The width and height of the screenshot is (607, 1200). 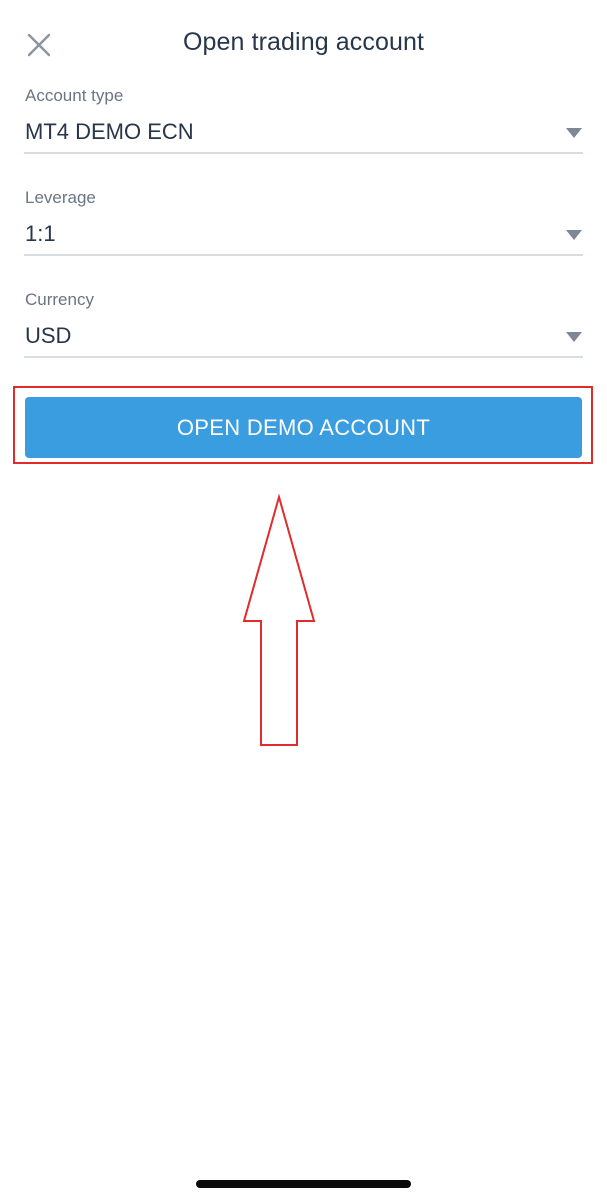 I want to click on leverage-underline, so click(x=303, y=255).